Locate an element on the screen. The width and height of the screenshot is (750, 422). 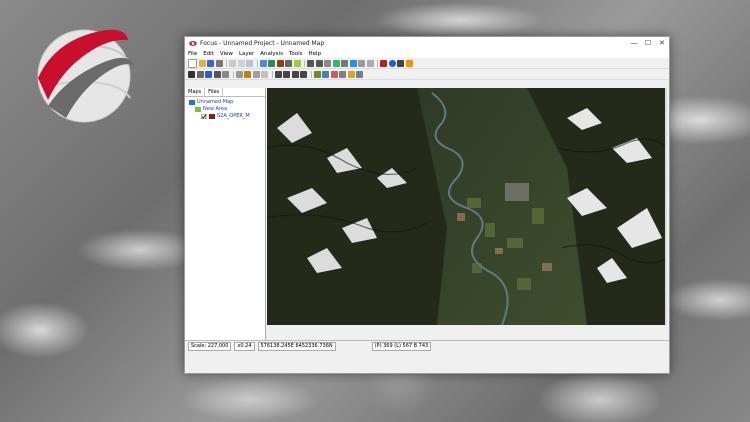
zoom-in-icon is located at coordinates (310, 63).